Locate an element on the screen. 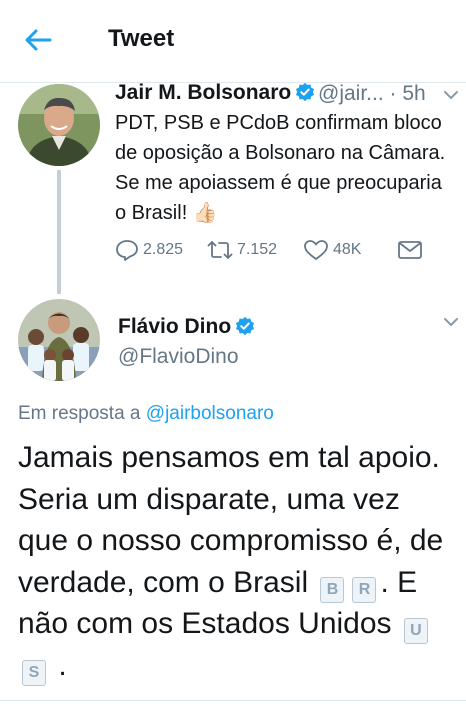 This screenshot has height=713, width=466. reply-context: Em resposta a @jairbolsonaro is located at coordinates (146, 414).